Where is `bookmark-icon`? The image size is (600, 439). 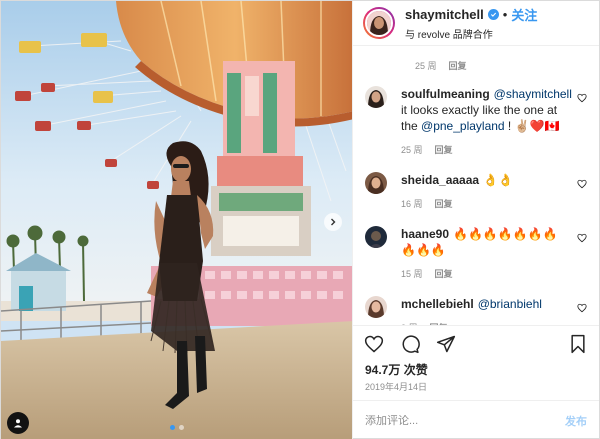 bookmark-icon is located at coordinates (578, 344).